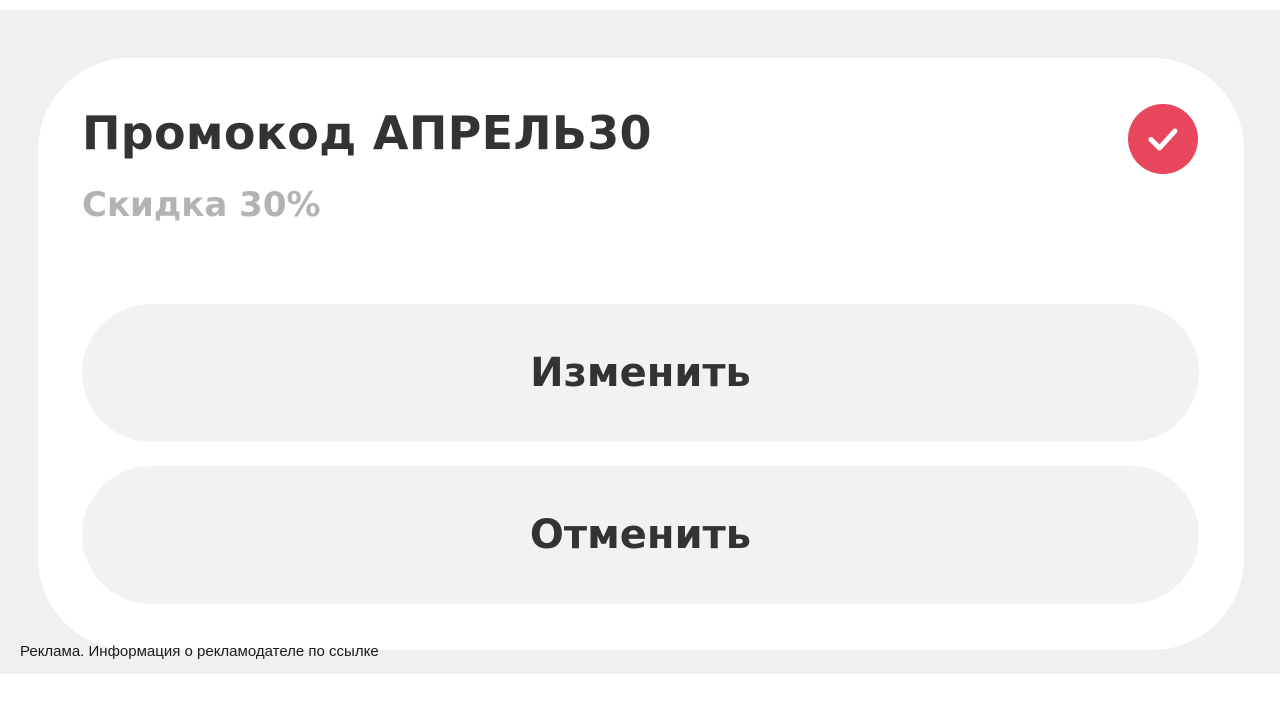 Image resolution: width=1280 pixels, height=705 pixels. Describe the element at coordinates (201, 205) in the screenshot. I see `promo-discount: Скидка 30%` at that location.